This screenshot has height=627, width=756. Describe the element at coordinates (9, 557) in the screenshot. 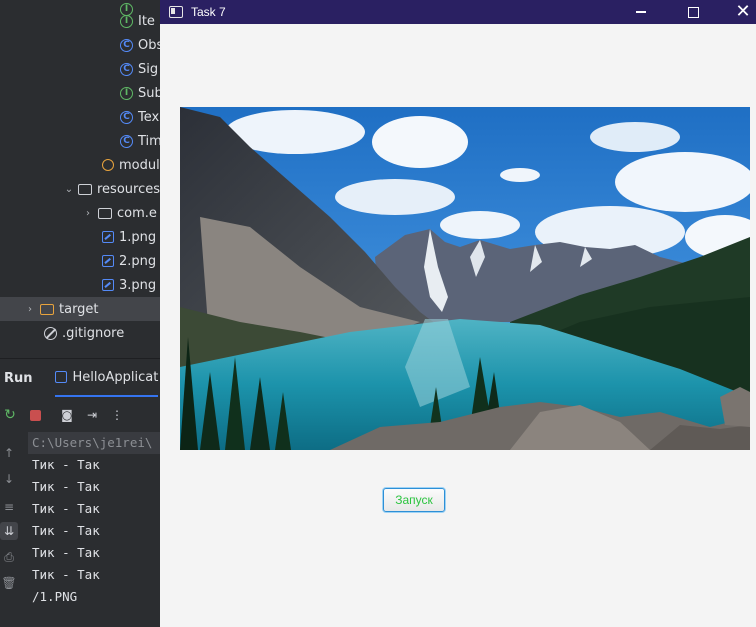

I see `print-icon: ⎙` at that location.